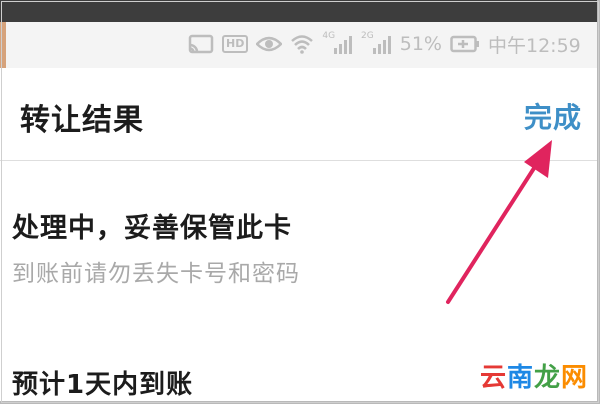 The height and width of the screenshot is (404, 600). I want to click on cast-icon, so click(201, 44).